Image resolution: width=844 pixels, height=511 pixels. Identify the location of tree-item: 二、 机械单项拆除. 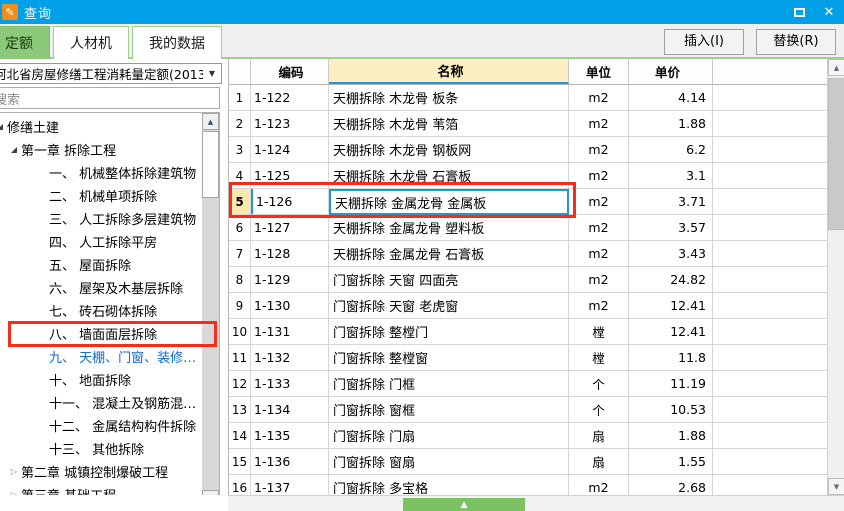
(100, 195).